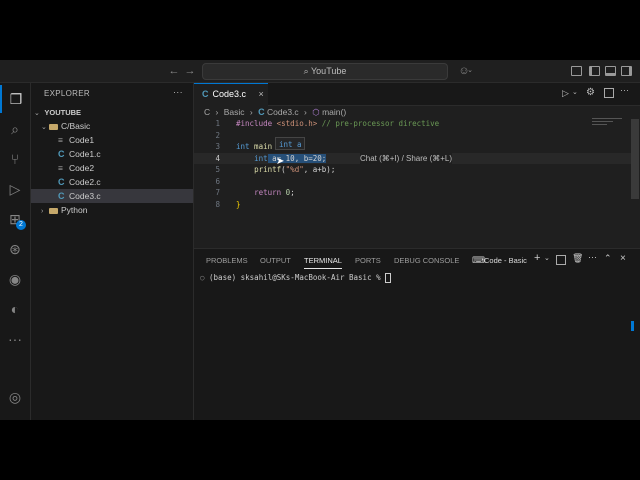 Image resolution: width=640 pixels, height=480 pixels. Describe the element at coordinates (301, 158) in the screenshot. I see `code-token-selected: = 10, b=20;` at that location.